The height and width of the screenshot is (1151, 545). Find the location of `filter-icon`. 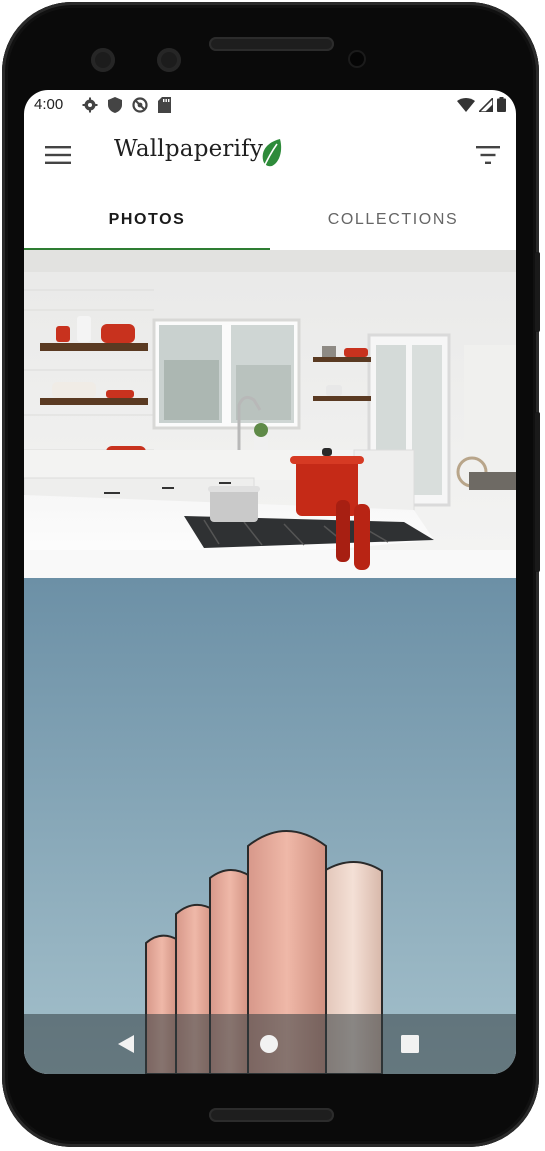

filter-icon is located at coordinates (488, 155).